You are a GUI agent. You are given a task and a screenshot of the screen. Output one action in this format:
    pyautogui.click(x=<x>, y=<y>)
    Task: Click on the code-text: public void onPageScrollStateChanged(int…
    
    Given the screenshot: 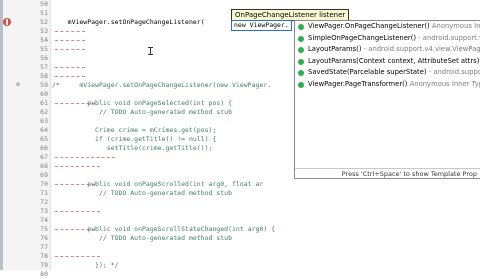 What is the action you would take?
    pyautogui.click(x=163, y=229)
    